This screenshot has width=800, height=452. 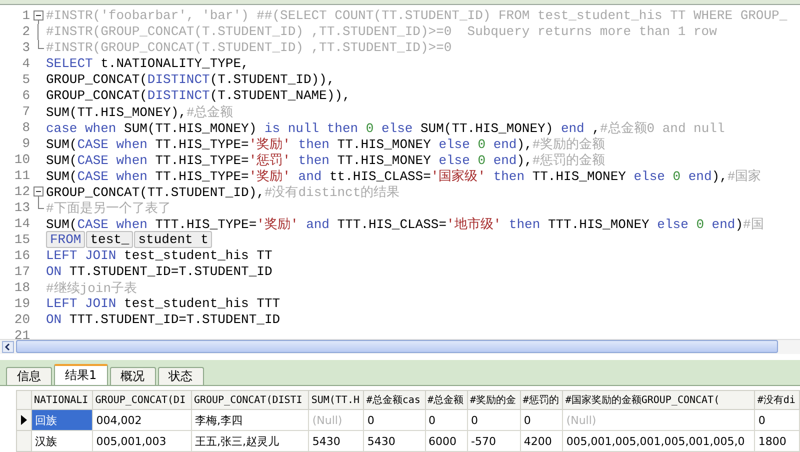 What do you see at coordinates (62, 420) in the screenshot?
I see `table-cell: 回族` at bounding box center [62, 420].